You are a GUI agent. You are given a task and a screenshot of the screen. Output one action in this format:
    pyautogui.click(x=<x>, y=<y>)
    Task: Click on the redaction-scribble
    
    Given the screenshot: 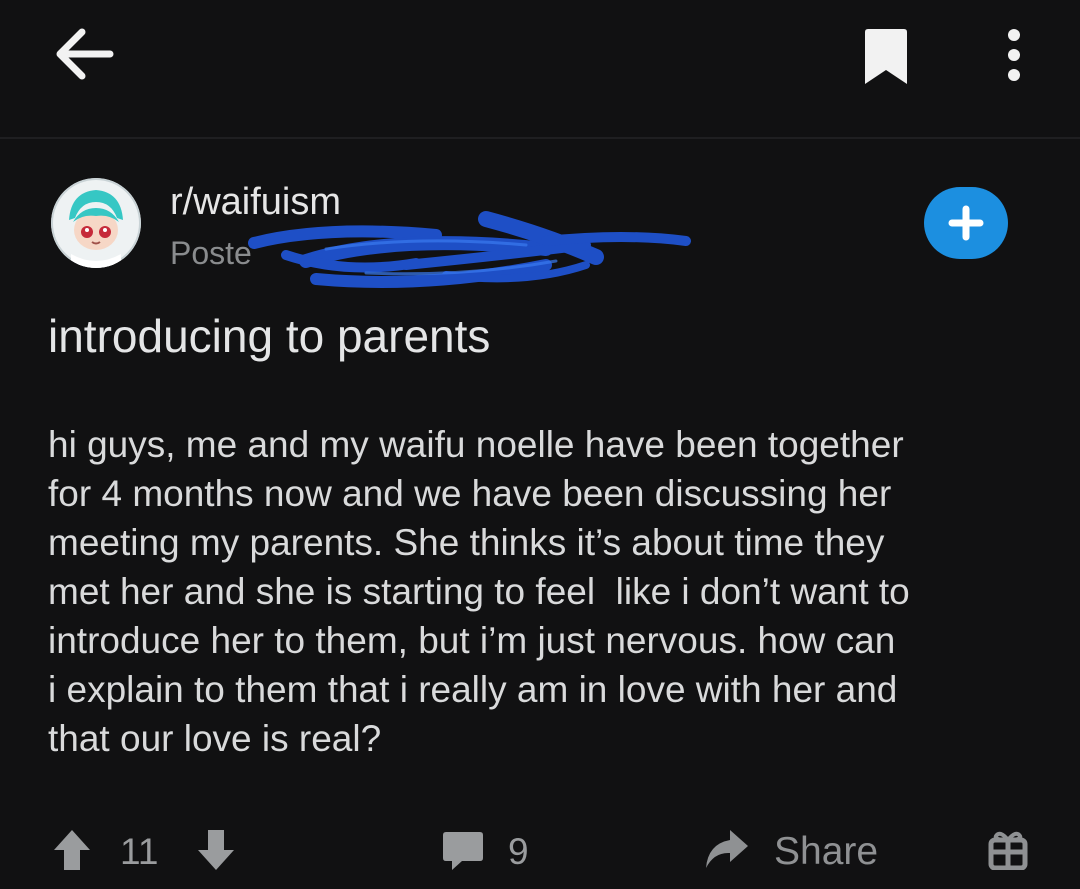 What is the action you would take?
    pyautogui.click(x=469, y=249)
    